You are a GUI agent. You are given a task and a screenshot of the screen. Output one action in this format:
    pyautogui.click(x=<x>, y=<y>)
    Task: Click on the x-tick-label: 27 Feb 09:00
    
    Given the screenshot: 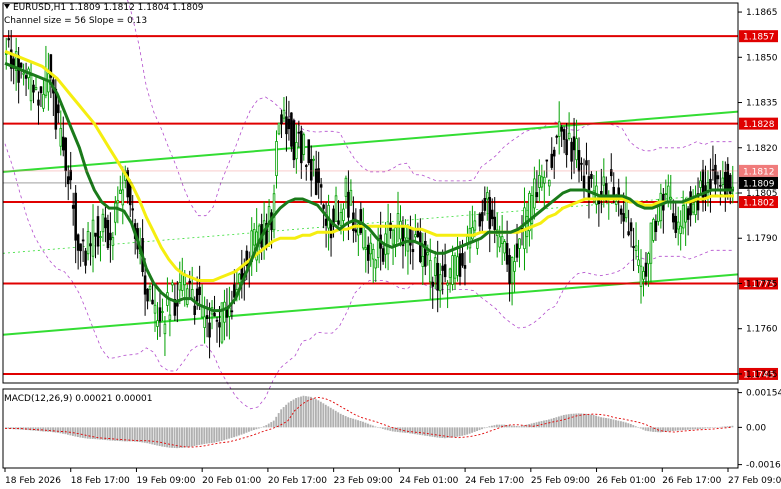 What is the action you would take?
    pyautogui.click(x=754, y=481)
    